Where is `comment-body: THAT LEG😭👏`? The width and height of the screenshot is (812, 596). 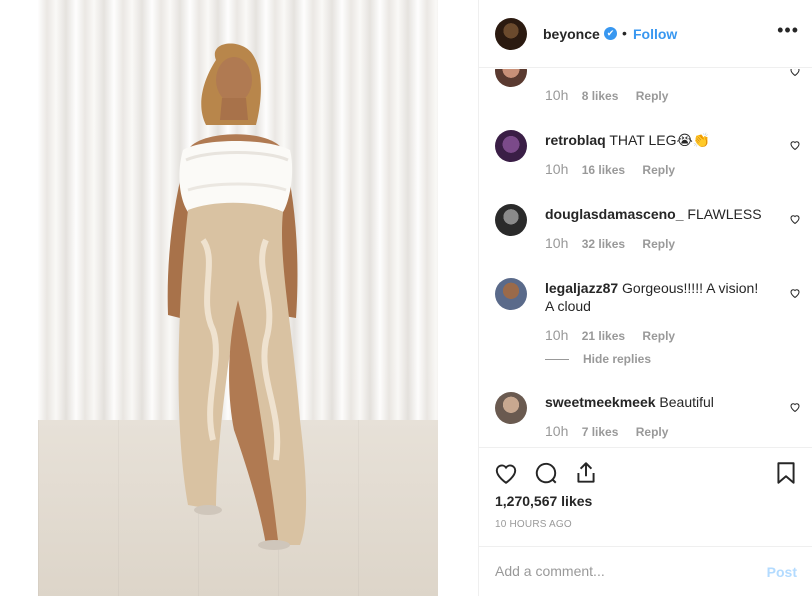
comment-body: THAT LEG😭👏 is located at coordinates (658, 140).